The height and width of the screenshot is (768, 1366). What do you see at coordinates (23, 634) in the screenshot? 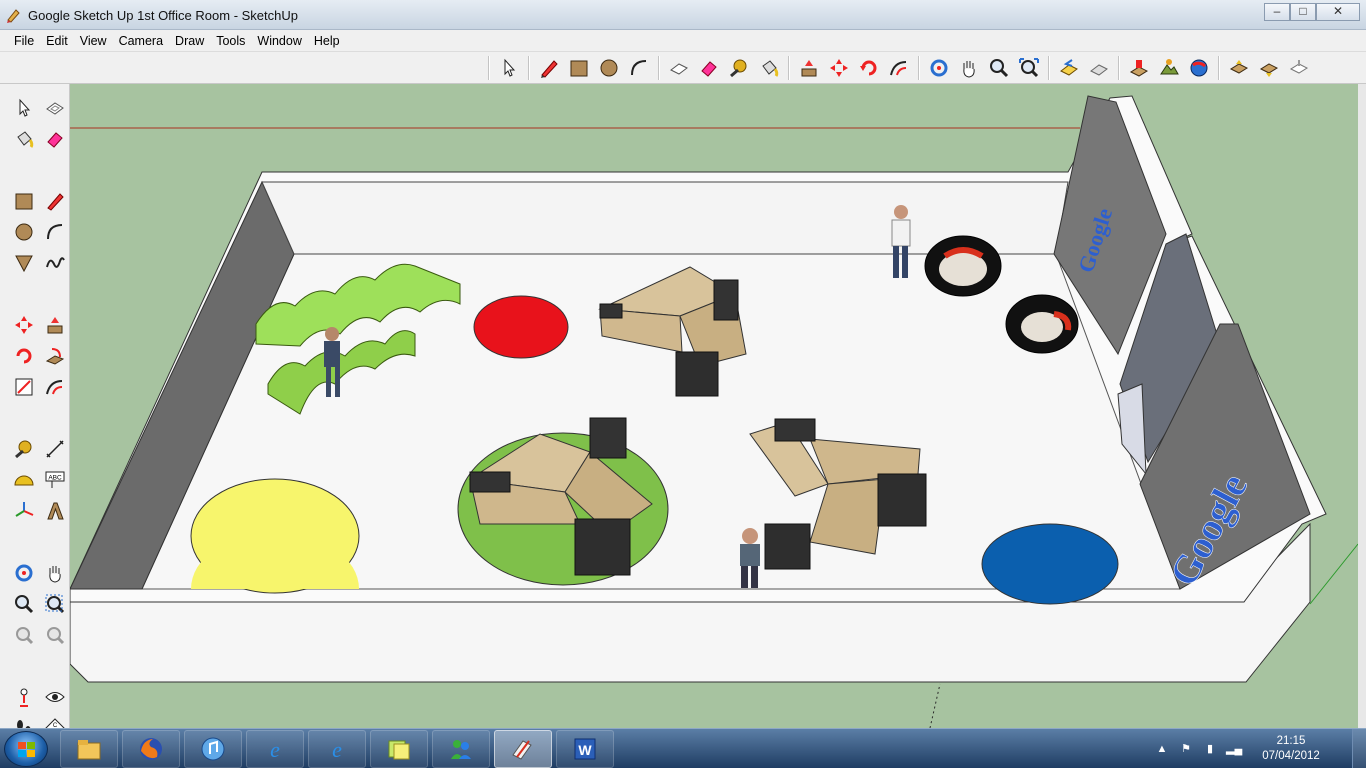
I see `palette-zoom-extents-button` at bounding box center [23, 634].